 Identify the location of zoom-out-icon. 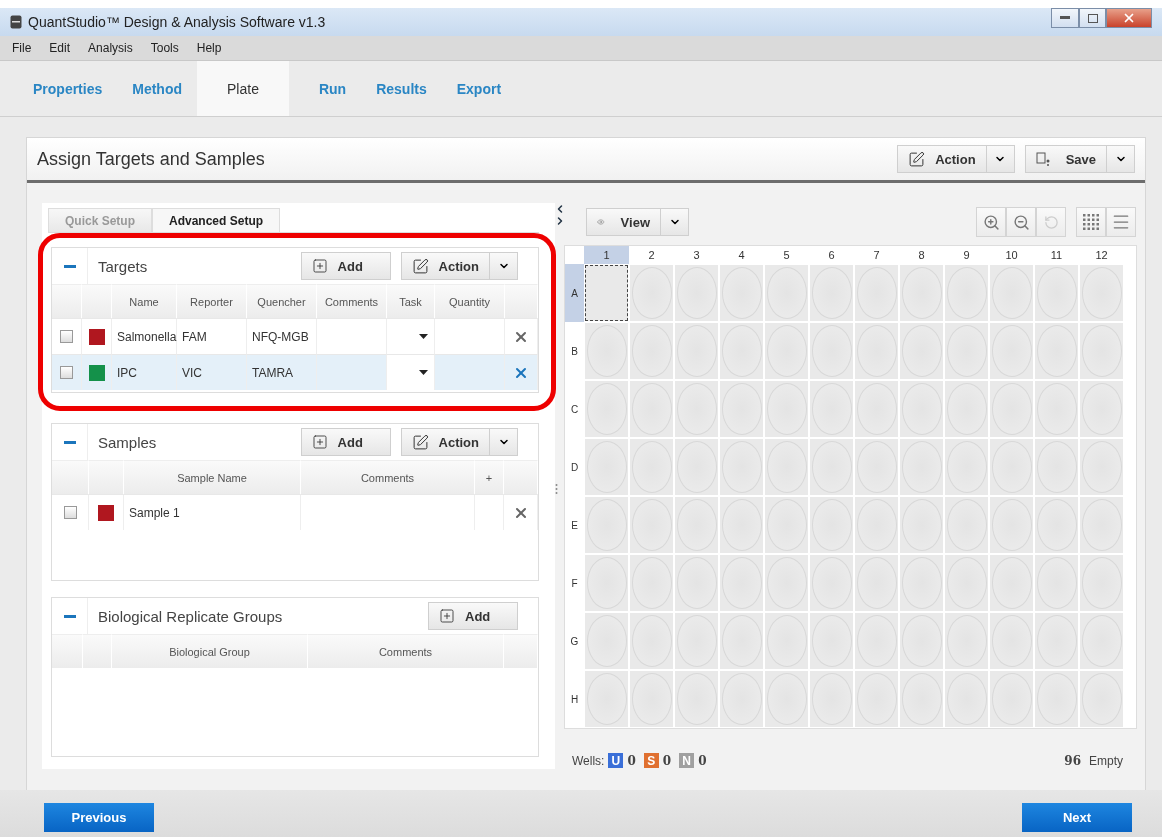
(1021, 222).